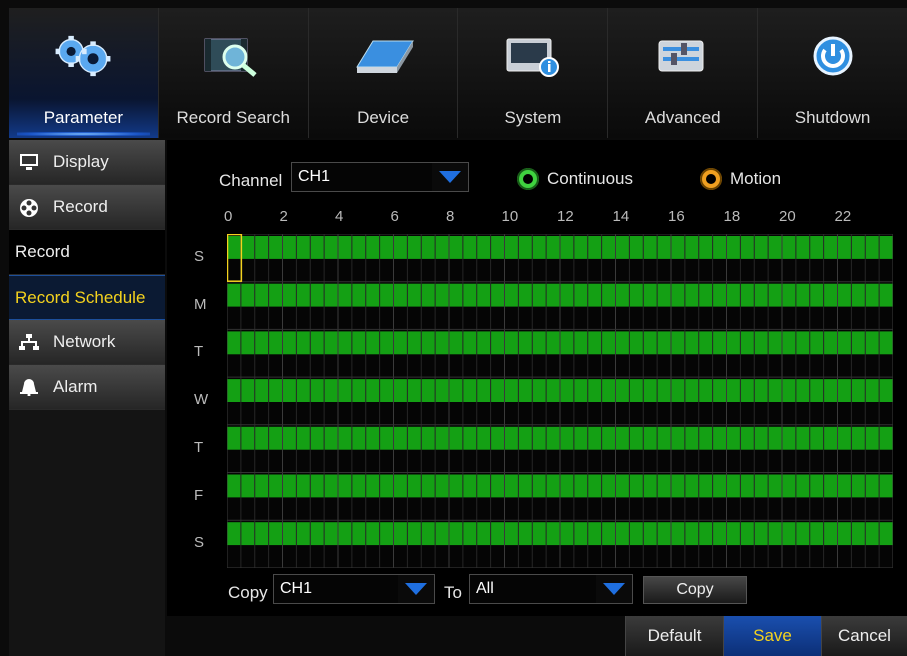  Describe the element at coordinates (314, 176) in the screenshot. I see `channel-select-value: CH1` at that location.